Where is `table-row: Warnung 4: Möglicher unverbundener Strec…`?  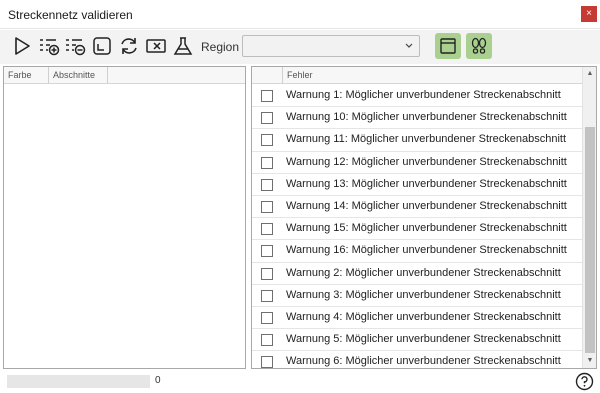
table-row: Warnung 4: Möglicher unverbundener Strec… is located at coordinates (417, 318).